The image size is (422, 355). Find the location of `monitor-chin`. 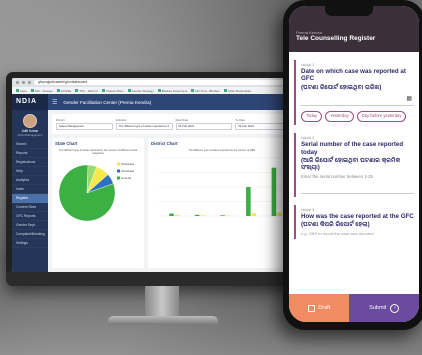

monitor-chin is located at coordinates (156, 279).